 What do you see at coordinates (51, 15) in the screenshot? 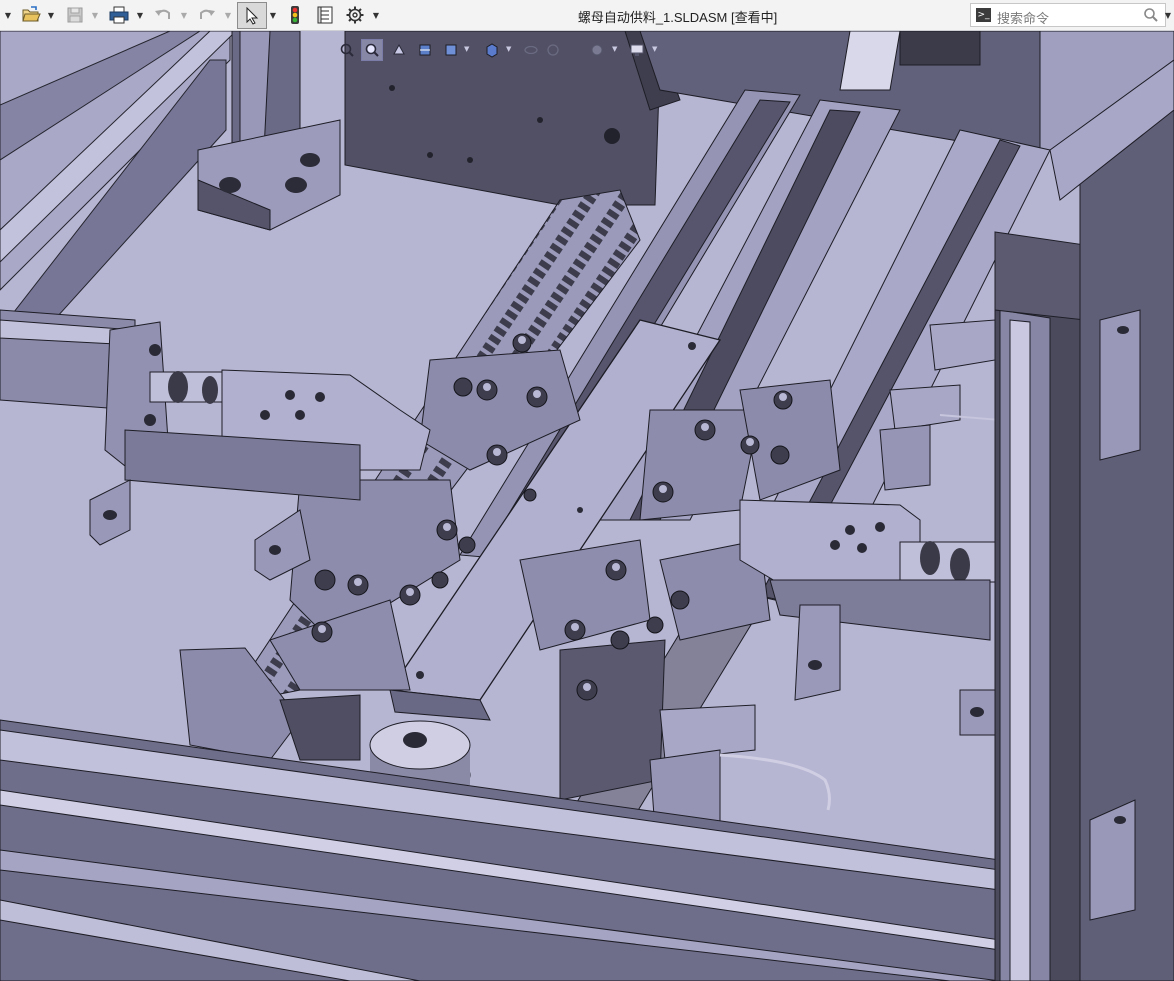
I see `open-dropdown-icon: ▼` at bounding box center [51, 15].